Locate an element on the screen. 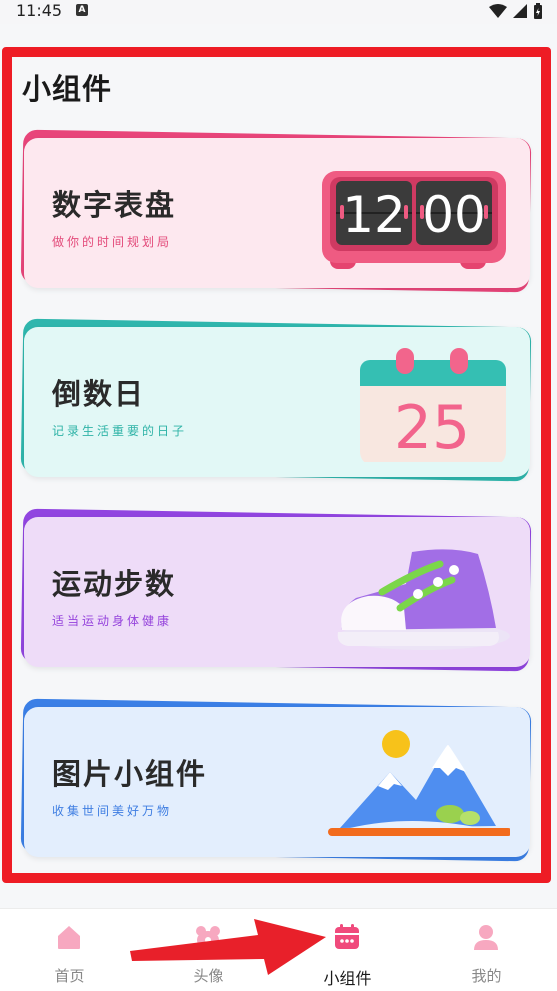  card-title: 运动步数 is located at coordinates (114, 584).